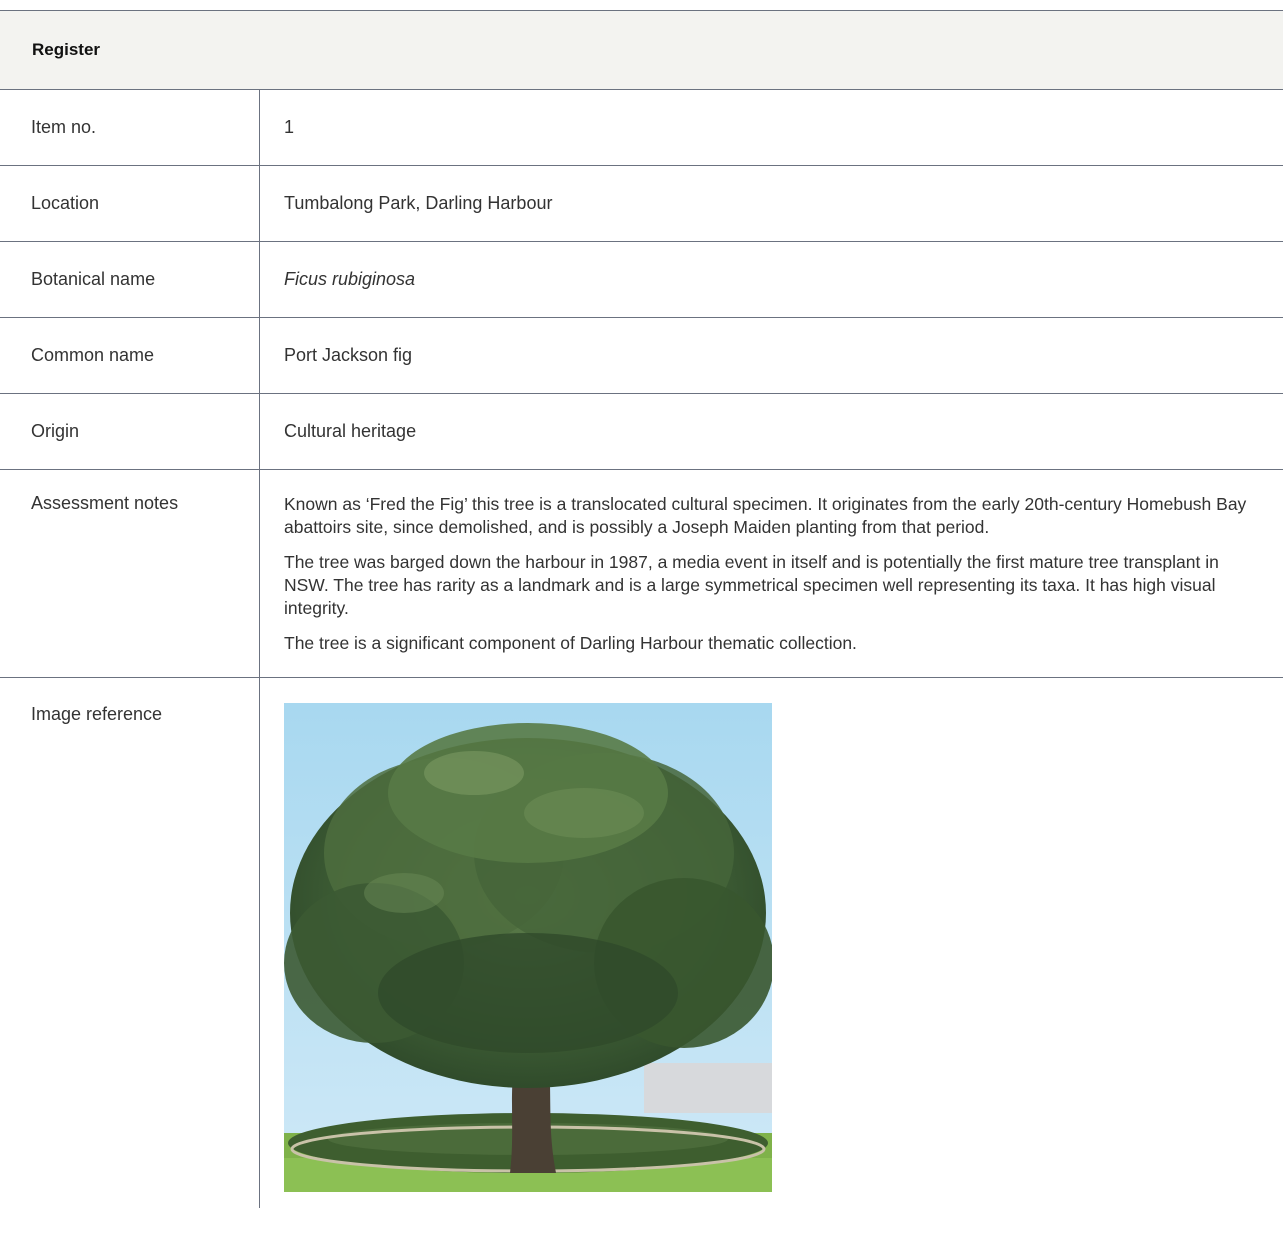  I want to click on row-common-name: Common name Port Jackson fig, so click(641, 356).